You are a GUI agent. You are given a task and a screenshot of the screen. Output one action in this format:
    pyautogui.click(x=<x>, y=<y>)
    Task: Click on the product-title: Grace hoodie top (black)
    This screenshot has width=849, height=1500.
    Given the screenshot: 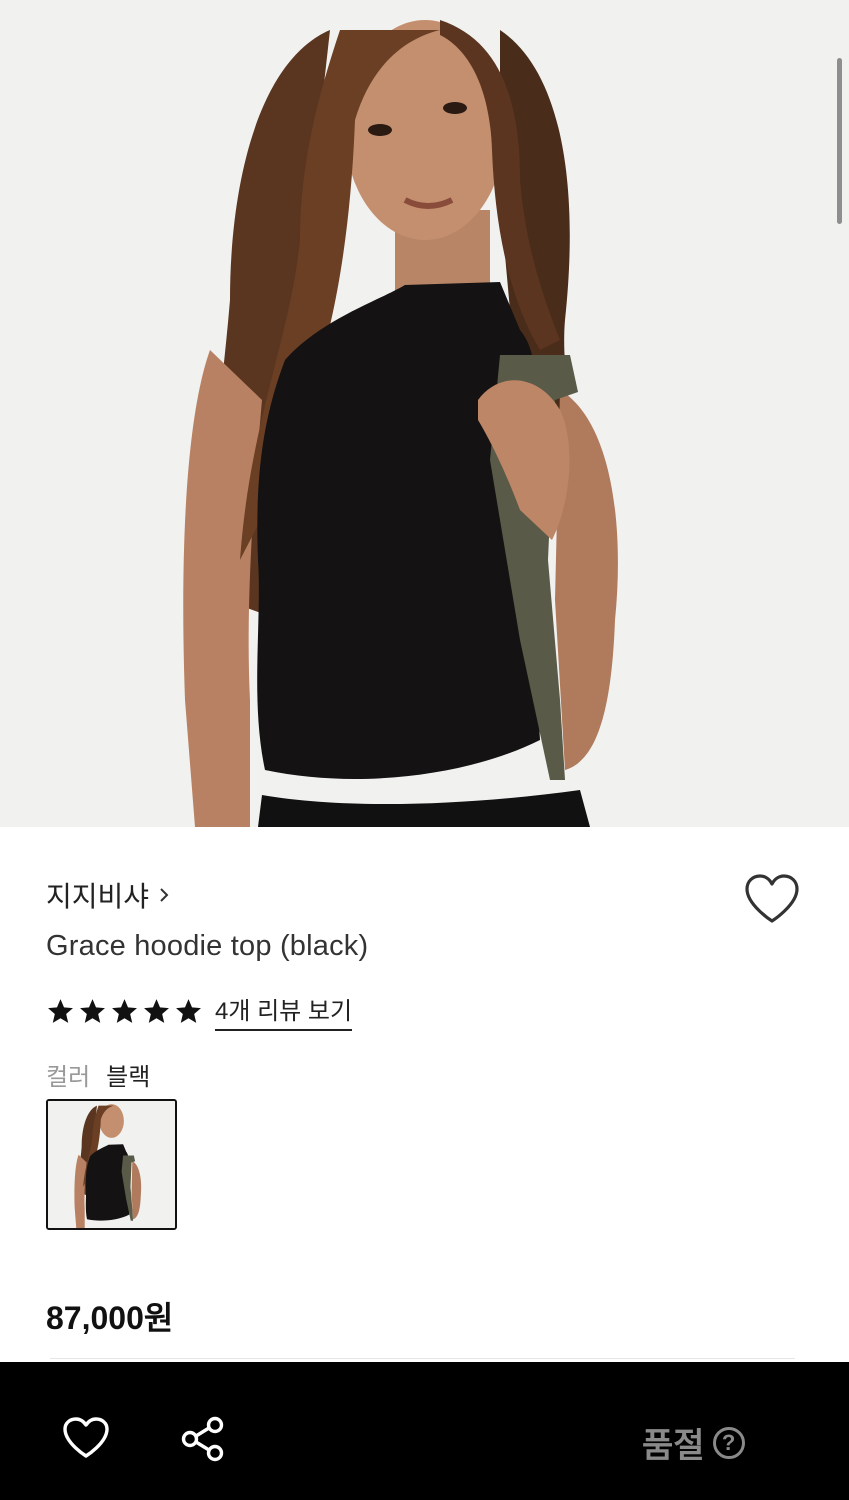 What is the action you would take?
    pyautogui.click(x=207, y=946)
    